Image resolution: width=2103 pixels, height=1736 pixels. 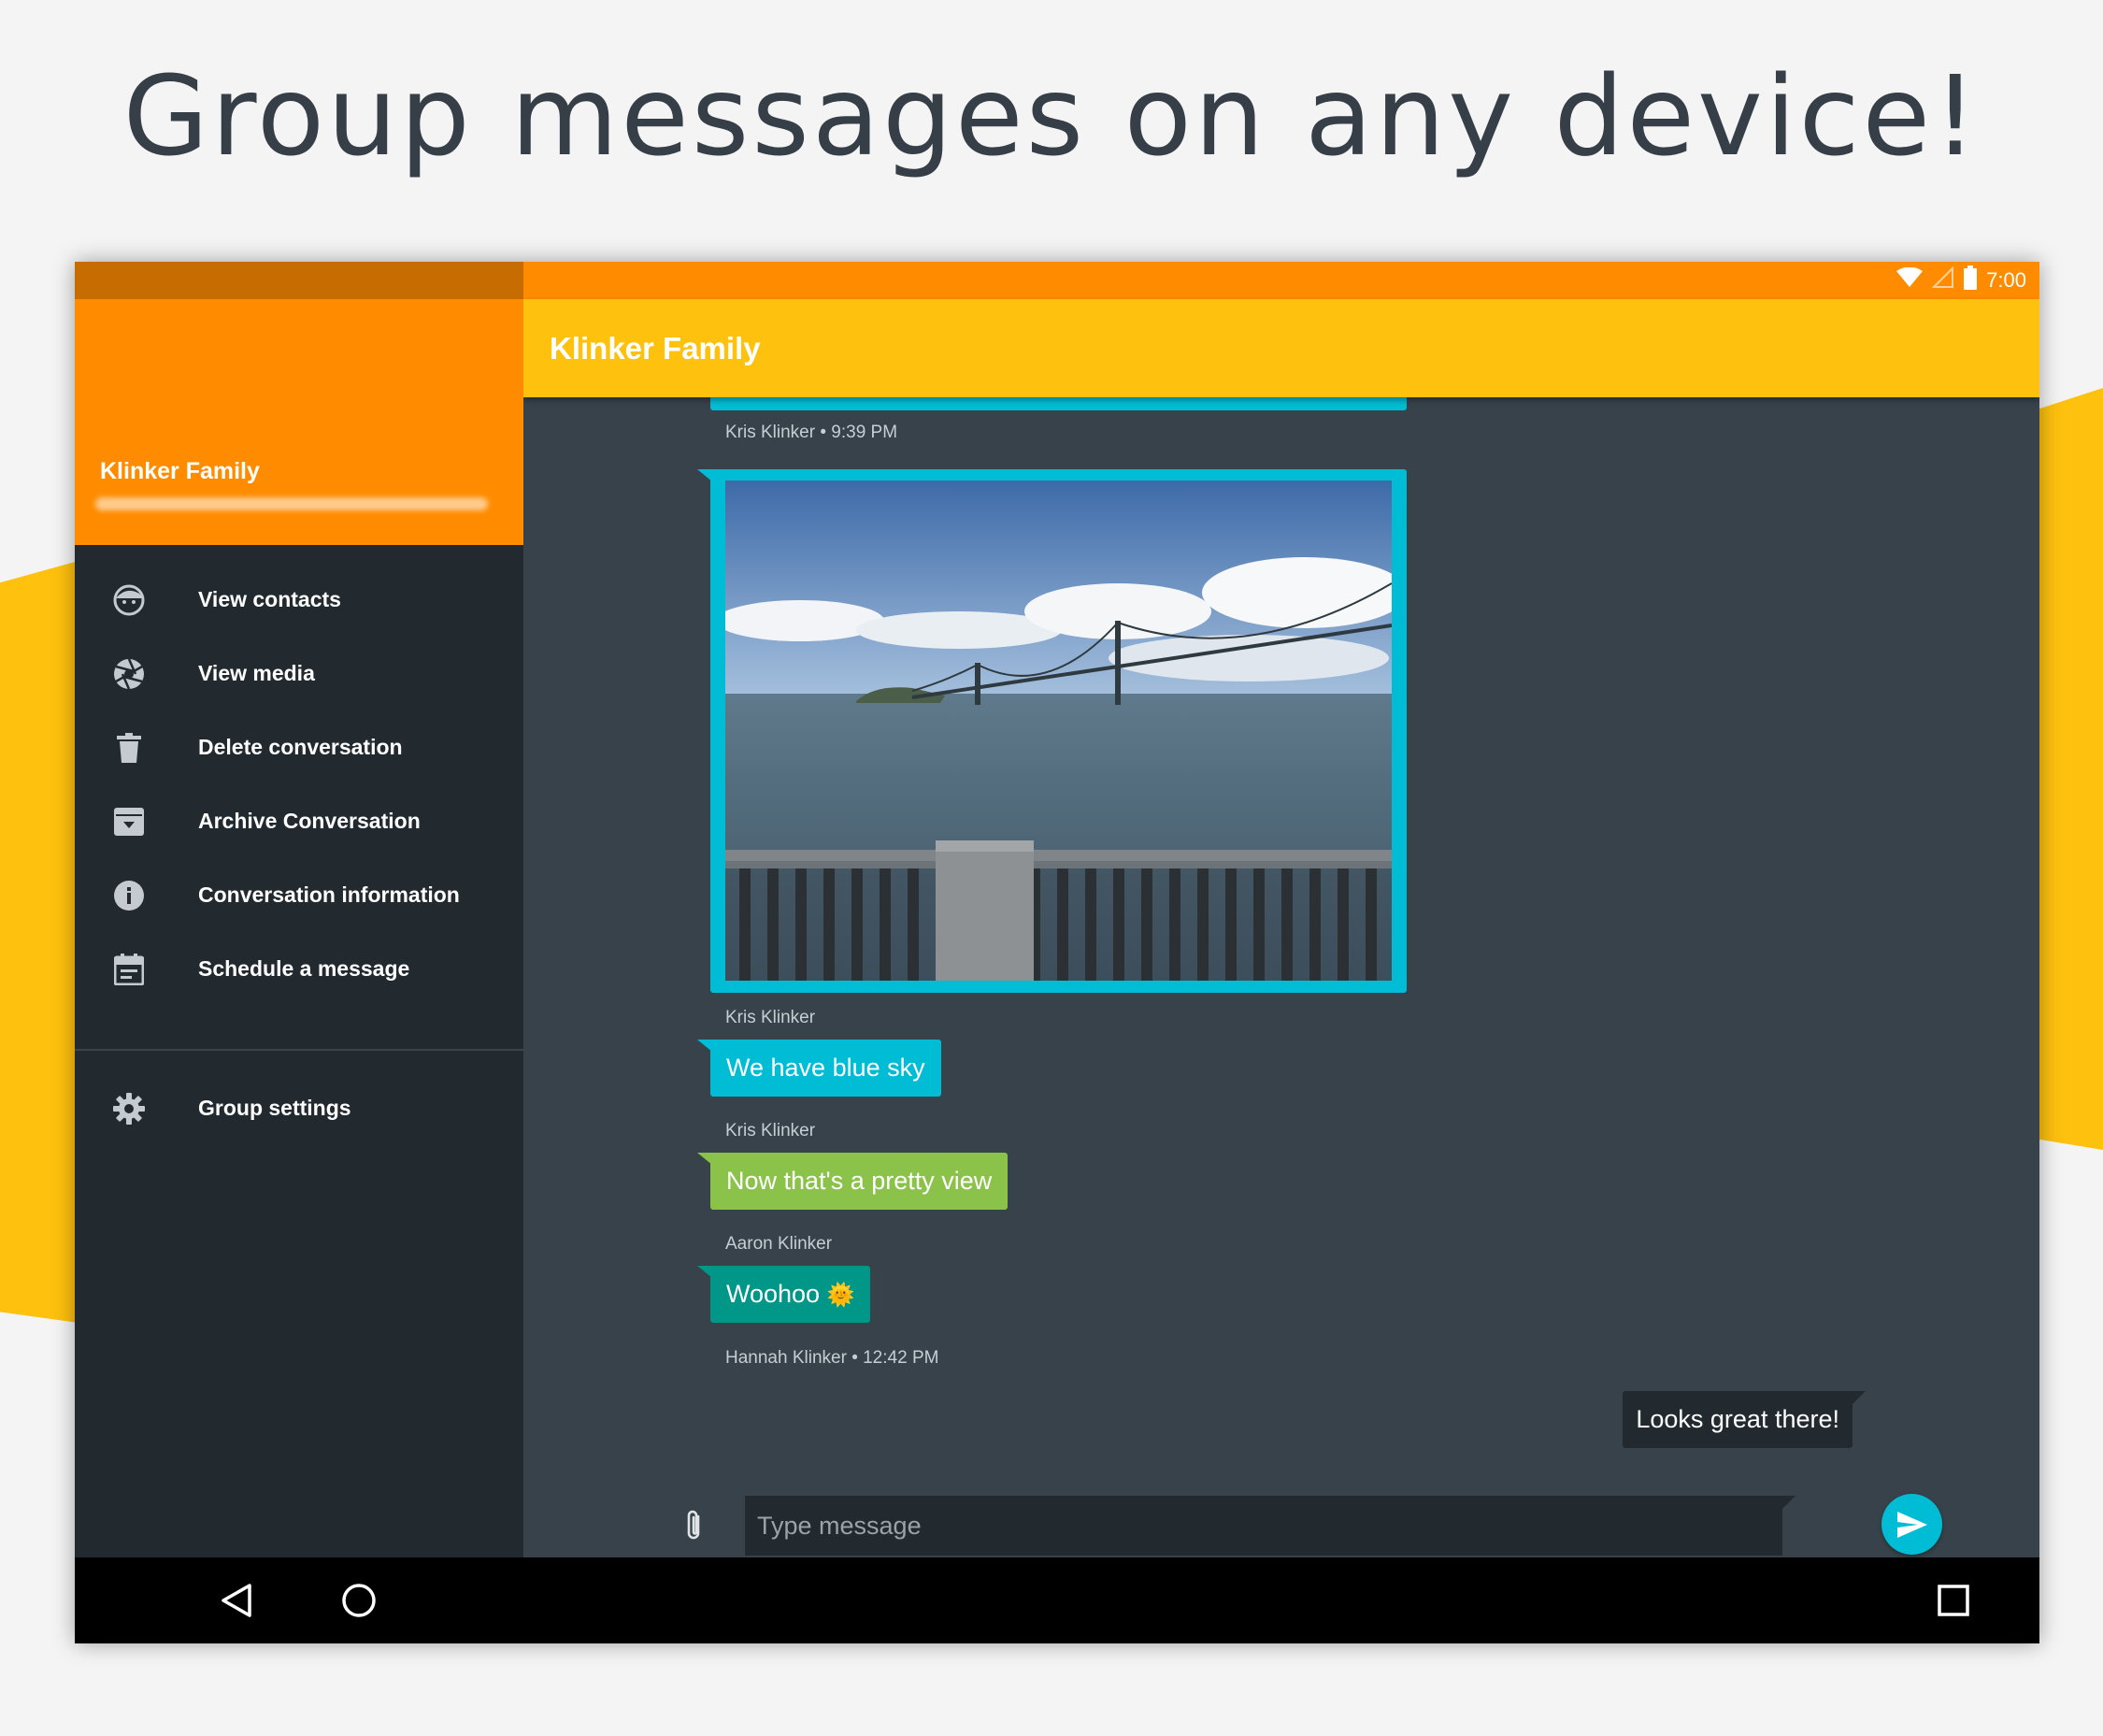 I want to click on drawer-item-conversation-information: Conversation information, so click(x=299, y=895).